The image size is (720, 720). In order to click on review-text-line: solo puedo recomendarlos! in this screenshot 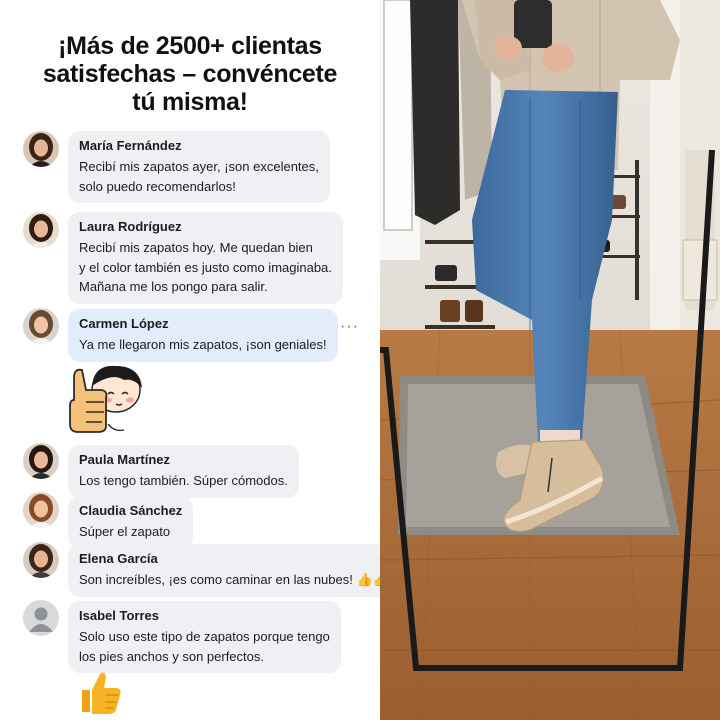, I will do `click(157, 186)`.